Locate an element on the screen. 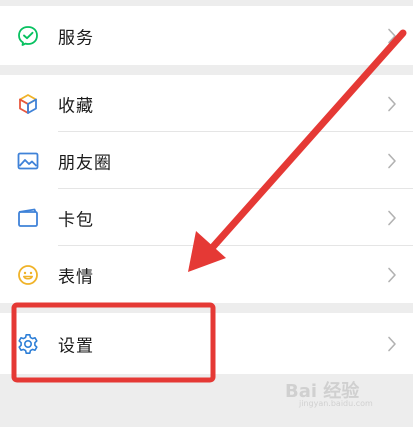 This screenshot has height=427, width=413. menu-item-label: 卡包 is located at coordinates (76, 220).